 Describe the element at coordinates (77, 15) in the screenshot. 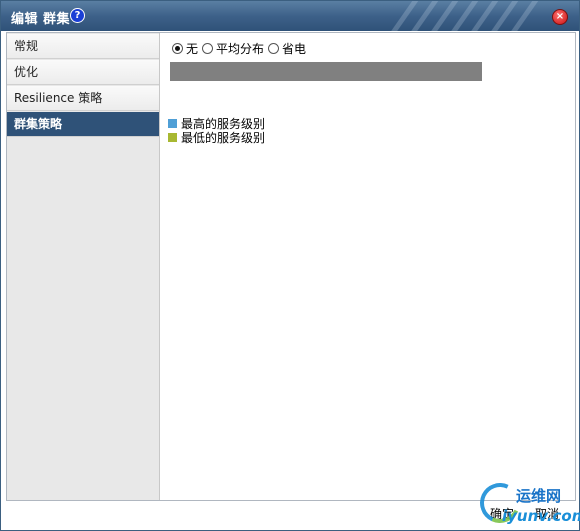

I see `help-icon: ?` at that location.